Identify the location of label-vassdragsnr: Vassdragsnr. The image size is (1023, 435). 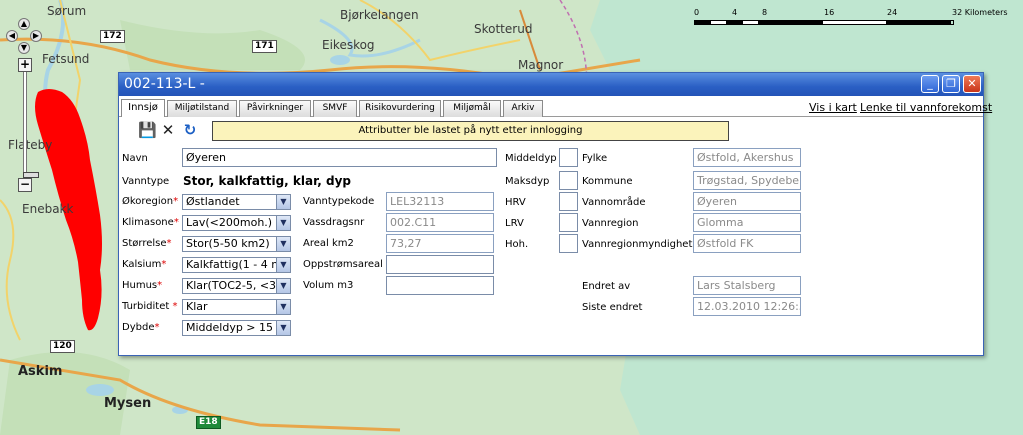
(334, 222).